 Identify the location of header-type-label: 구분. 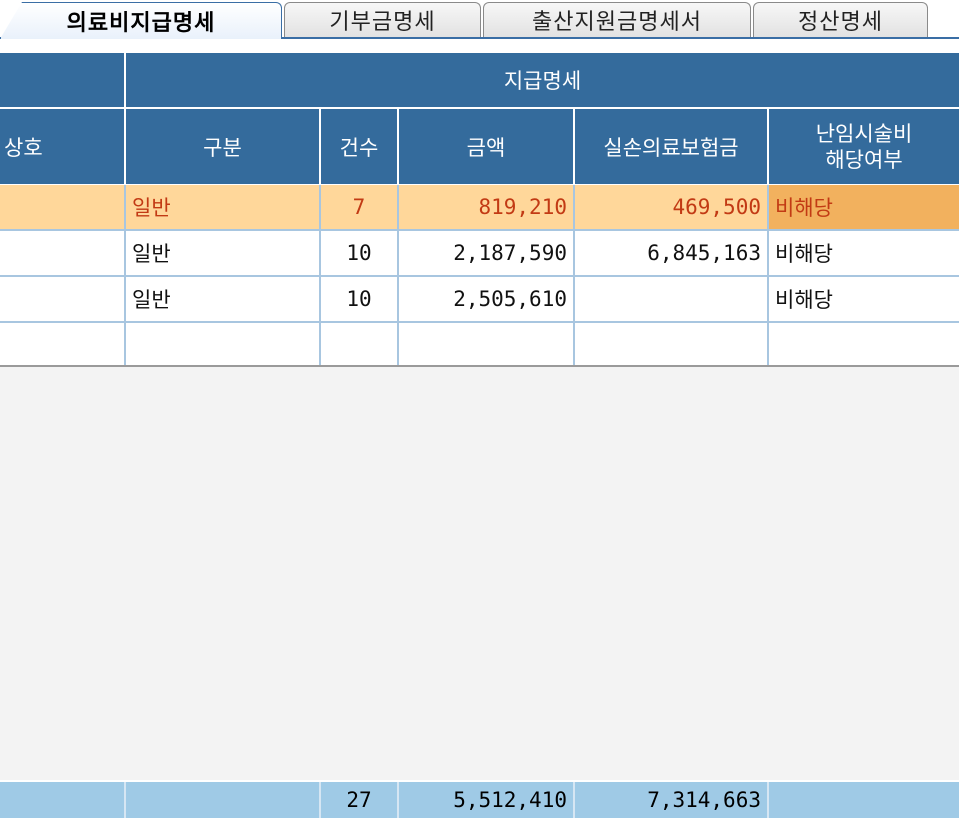
(222, 147).